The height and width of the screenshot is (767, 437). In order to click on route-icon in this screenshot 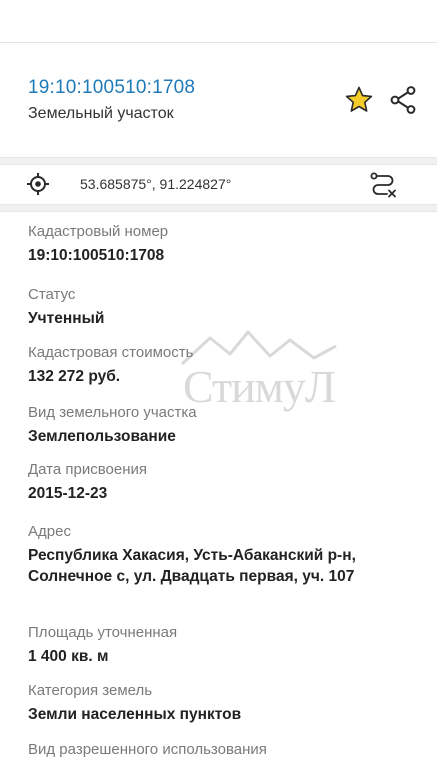, I will do `click(383, 185)`.